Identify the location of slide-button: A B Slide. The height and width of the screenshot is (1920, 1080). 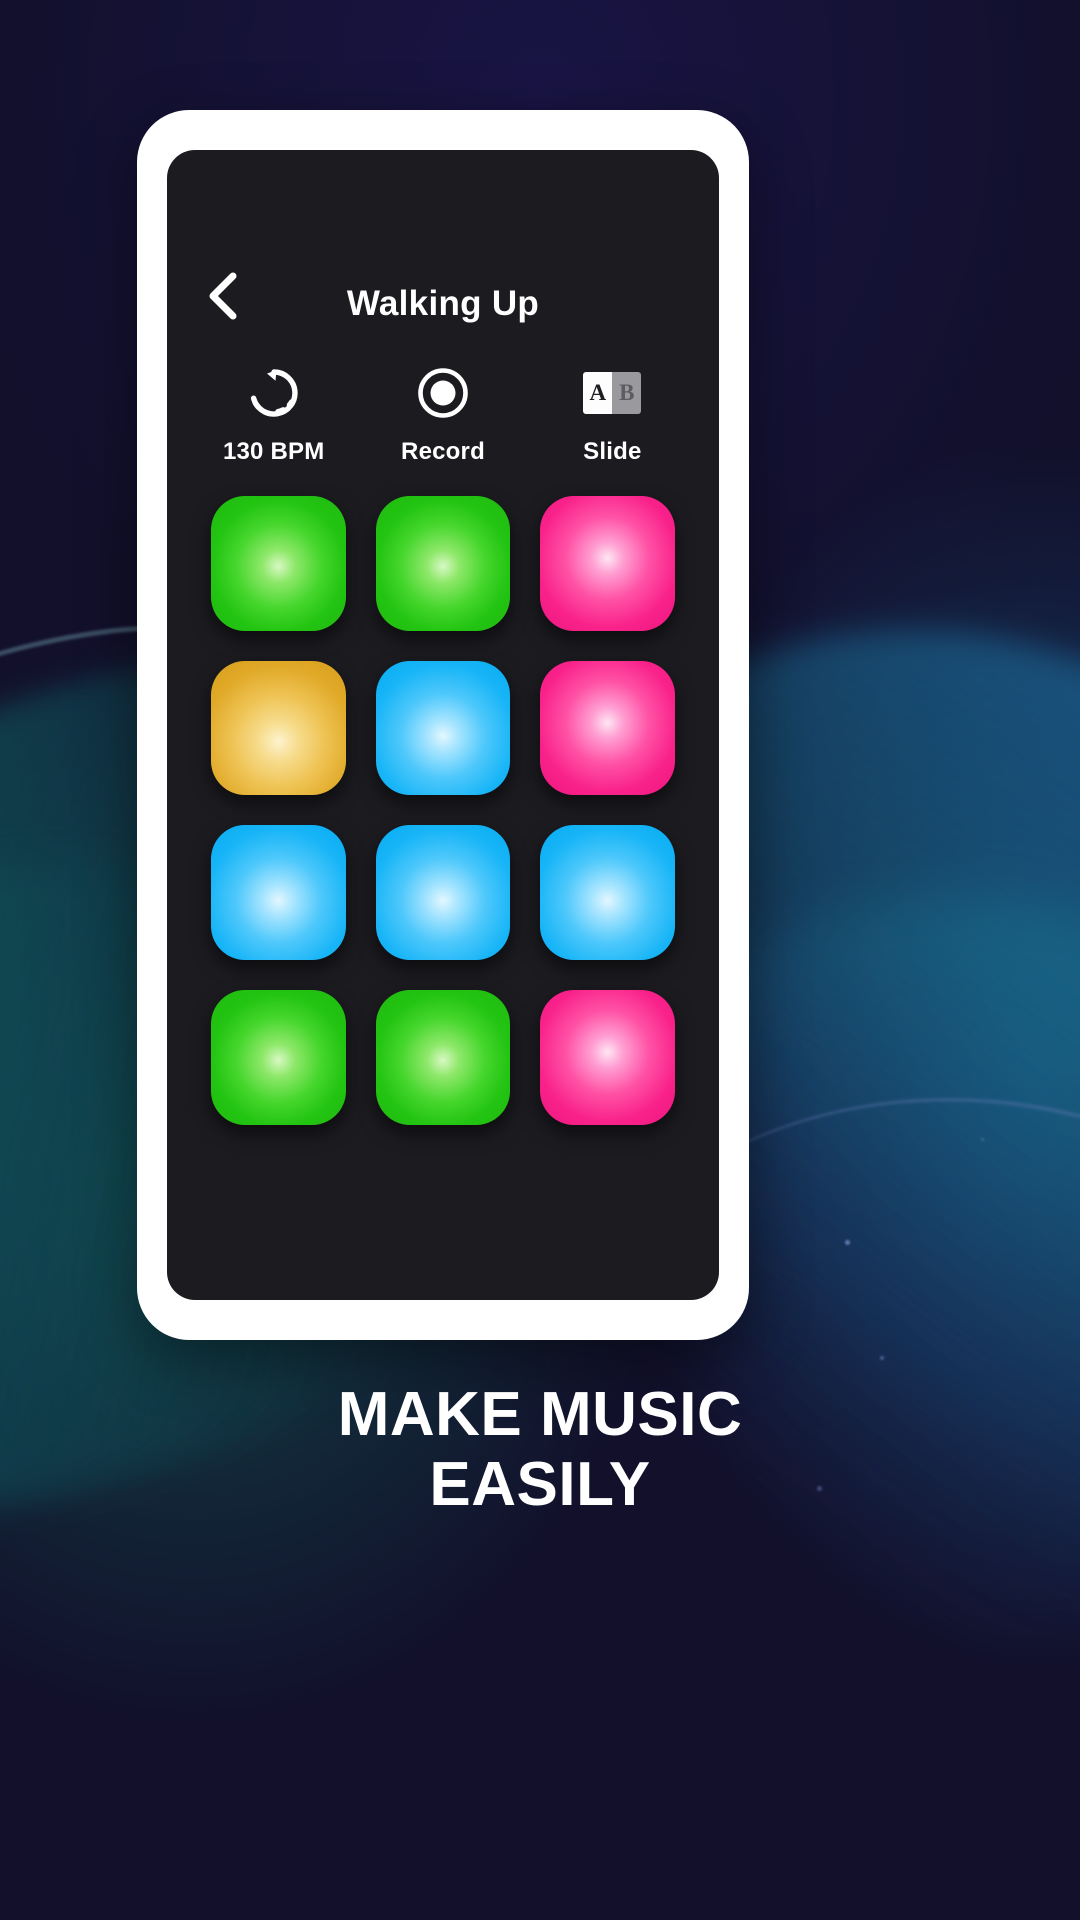
(612, 414).